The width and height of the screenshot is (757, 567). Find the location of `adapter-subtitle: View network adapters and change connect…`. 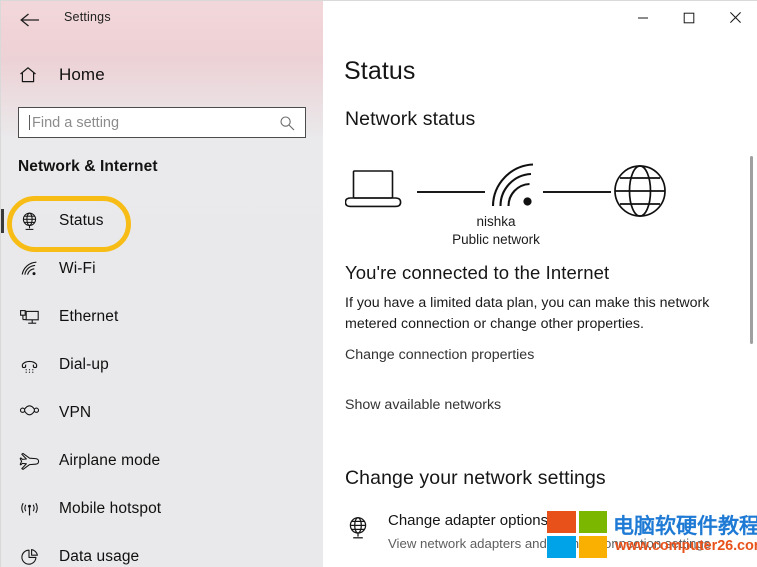

adapter-subtitle: View network adapters and change connect… is located at coordinates (549, 543).